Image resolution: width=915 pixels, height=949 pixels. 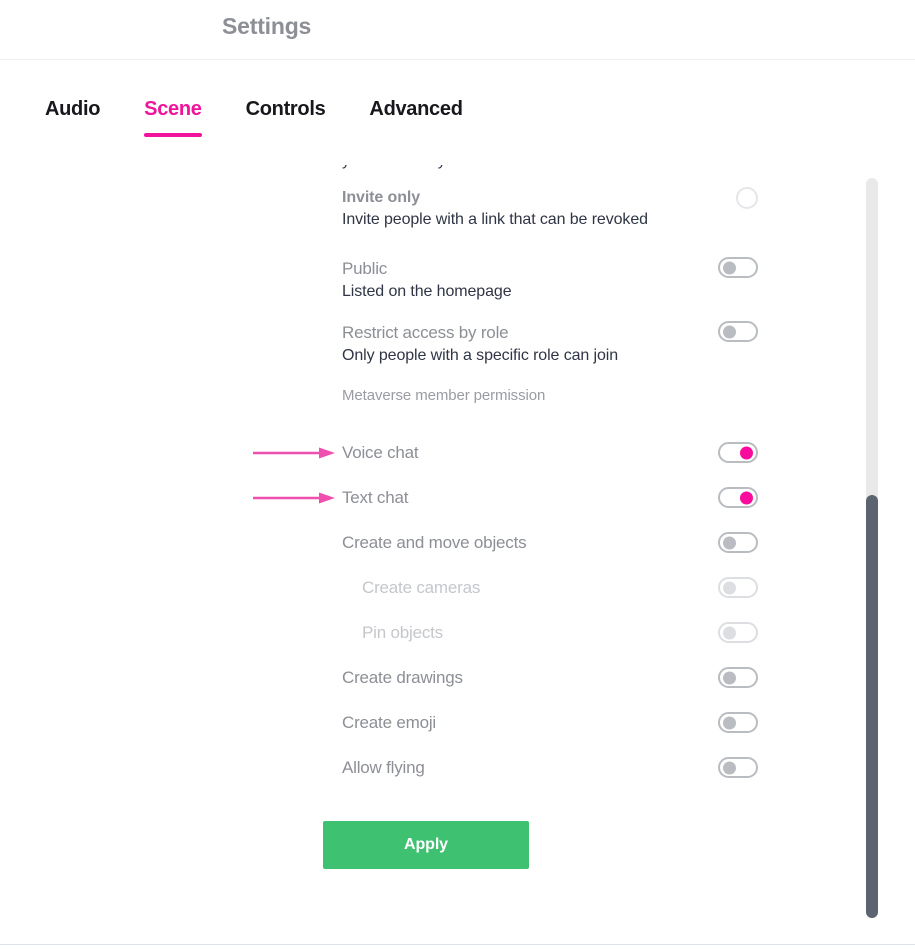 I want to click on tab-scene: Scene, so click(x=173, y=118).